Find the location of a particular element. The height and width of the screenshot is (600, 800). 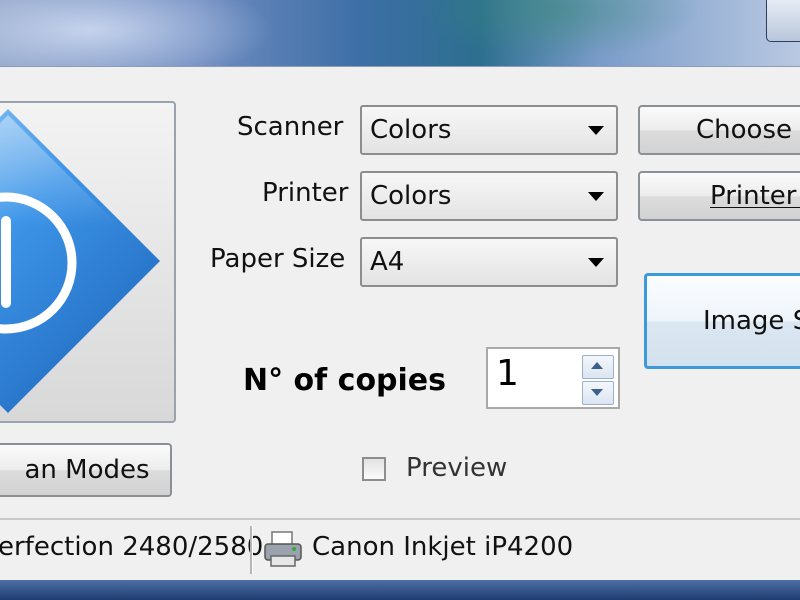

scanner-label: Scanner is located at coordinates (290, 127).